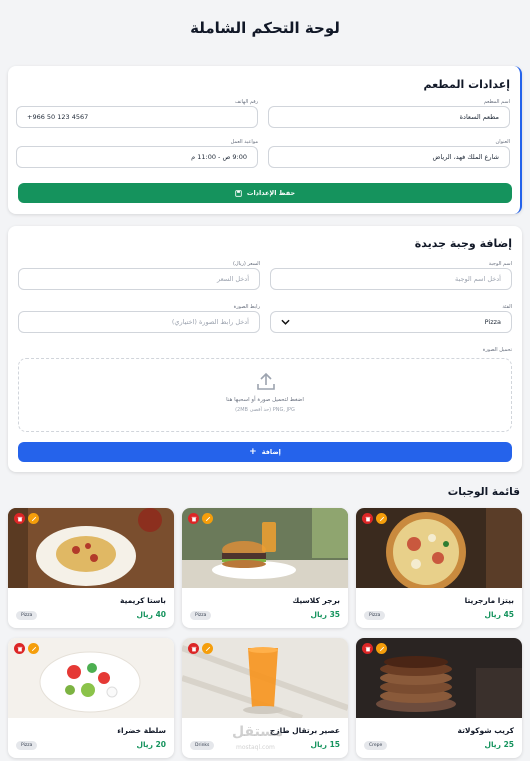 Image resolution: width=530 pixels, height=761 pixels. Describe the element at coordinates (91, 698) in the screenshot. I see `meal-card: سلطة خضراء 20 ريال Pizza` at that location.